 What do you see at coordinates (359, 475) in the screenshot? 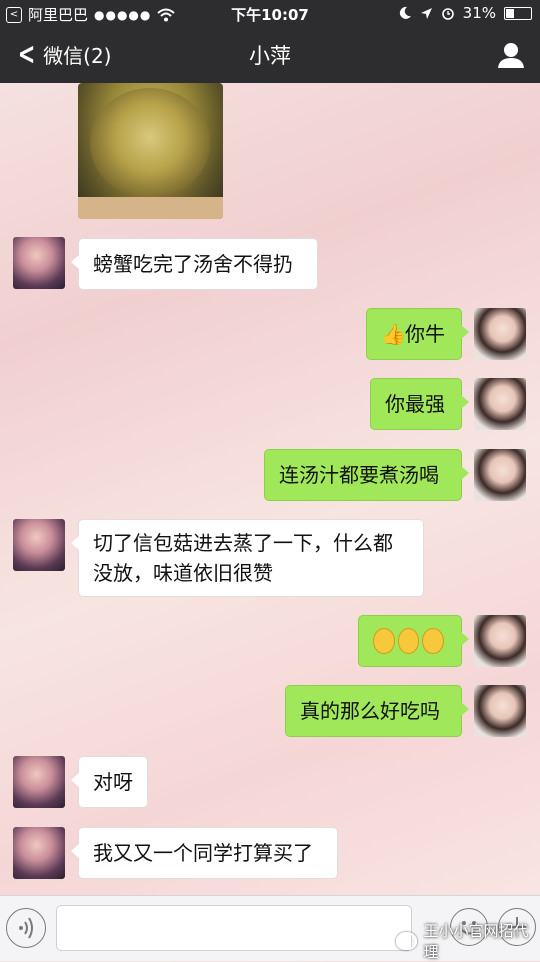
I see `message-text: 连汤汁都要煮汤喝` at bounding box center [359, 475].